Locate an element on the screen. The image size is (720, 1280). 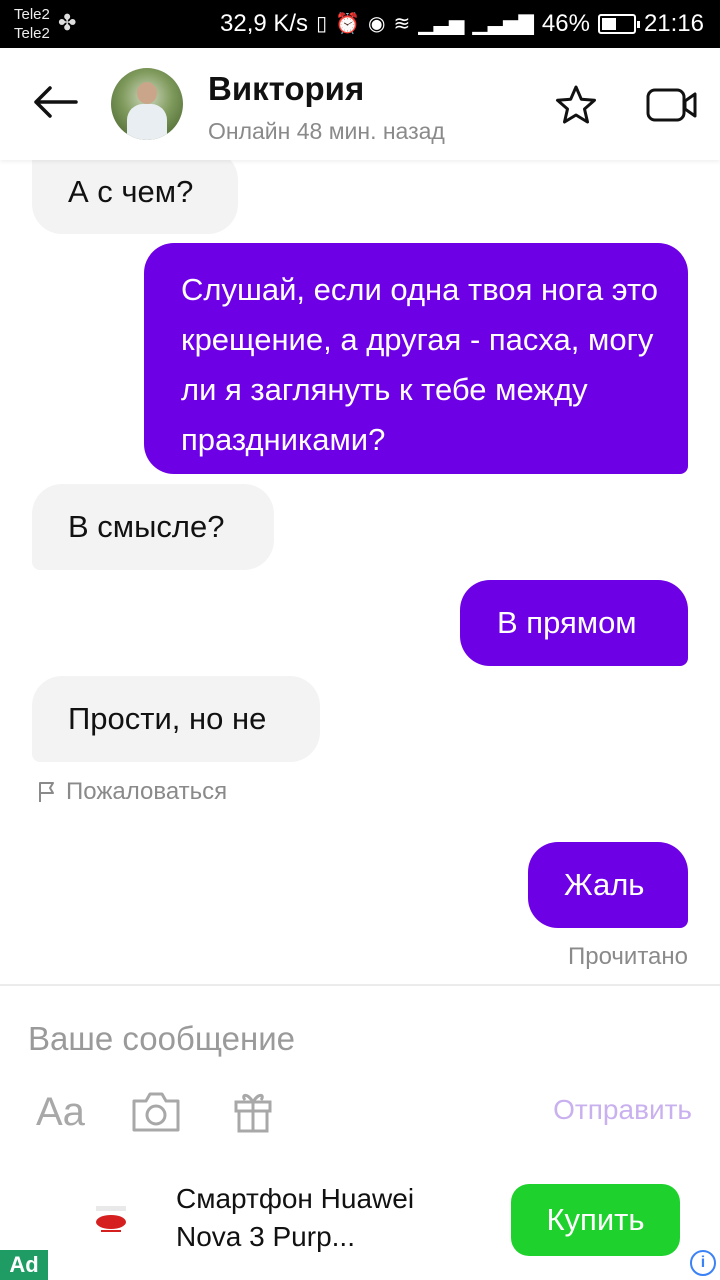
alarm-icon: ⏰ is located at coordinates (347, 24).